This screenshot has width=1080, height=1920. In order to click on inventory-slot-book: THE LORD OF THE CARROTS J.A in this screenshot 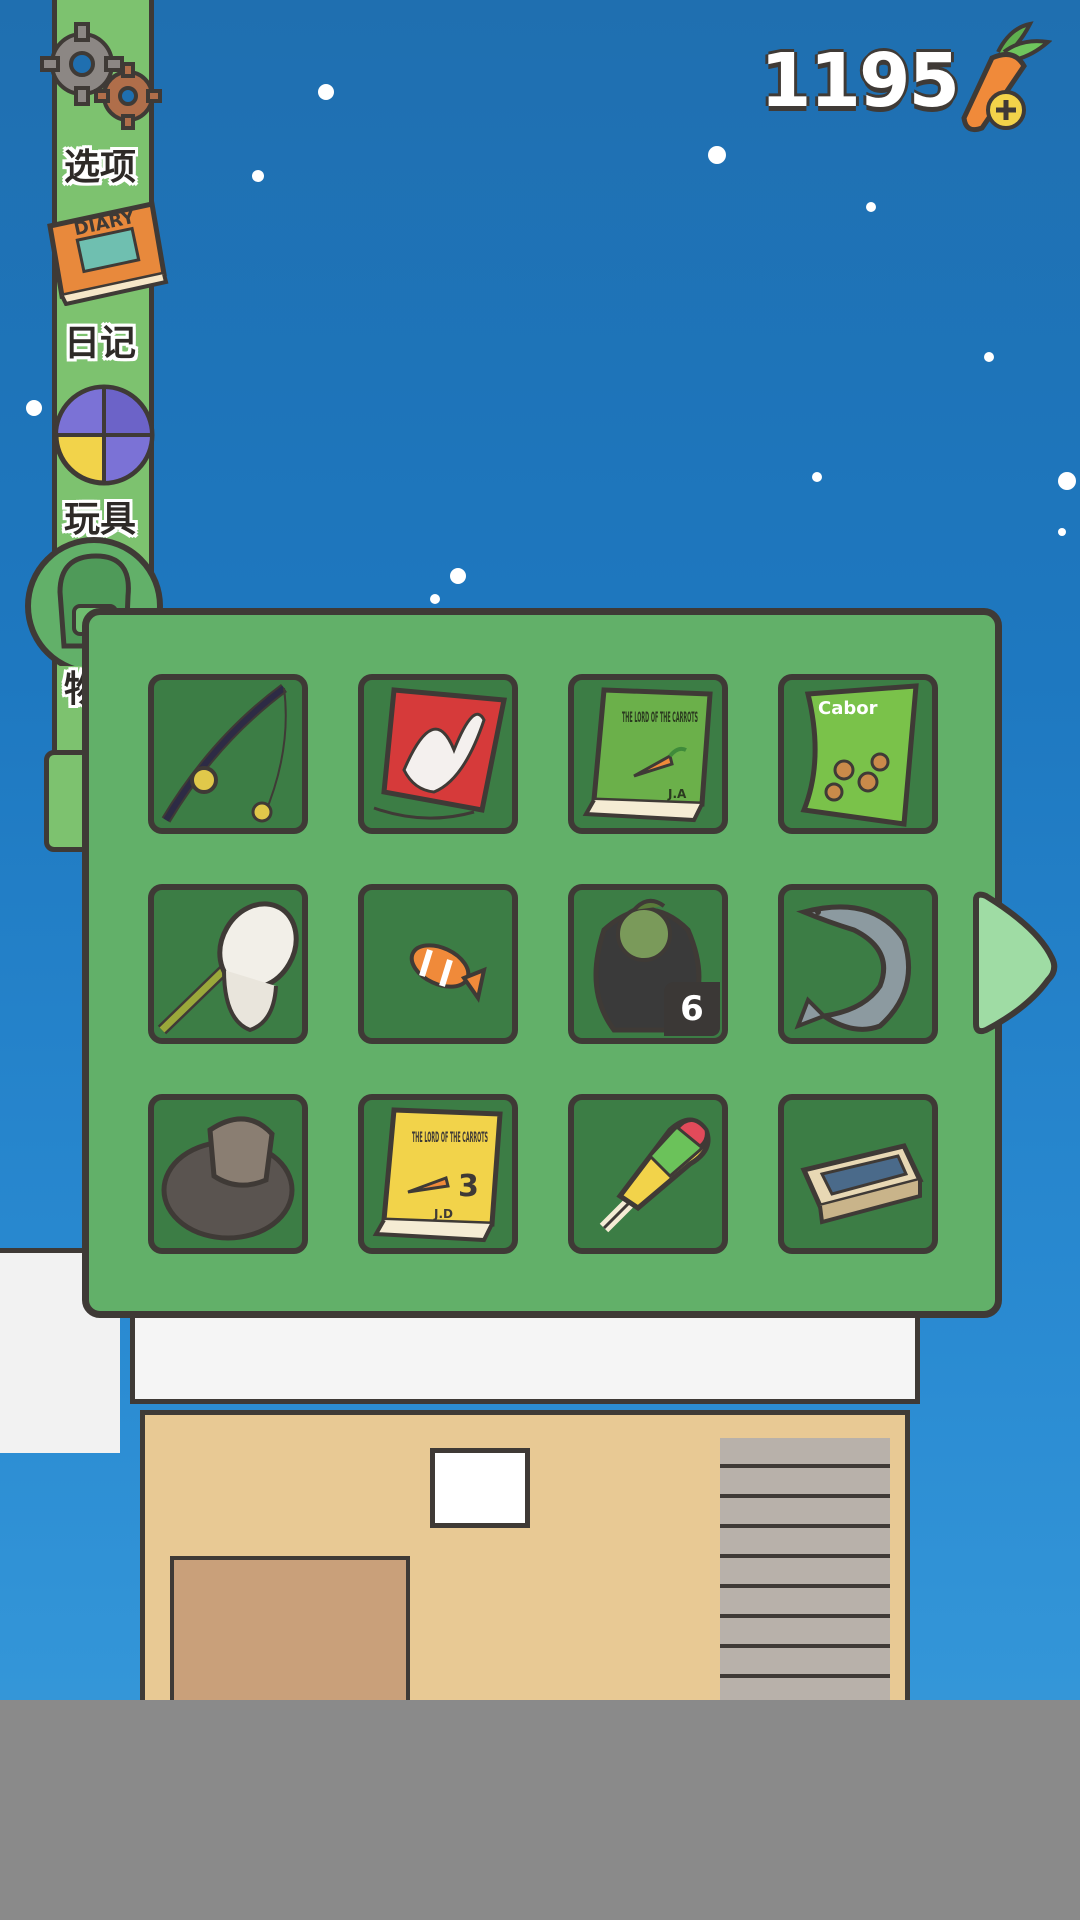, I will do `click(648, 754)`.